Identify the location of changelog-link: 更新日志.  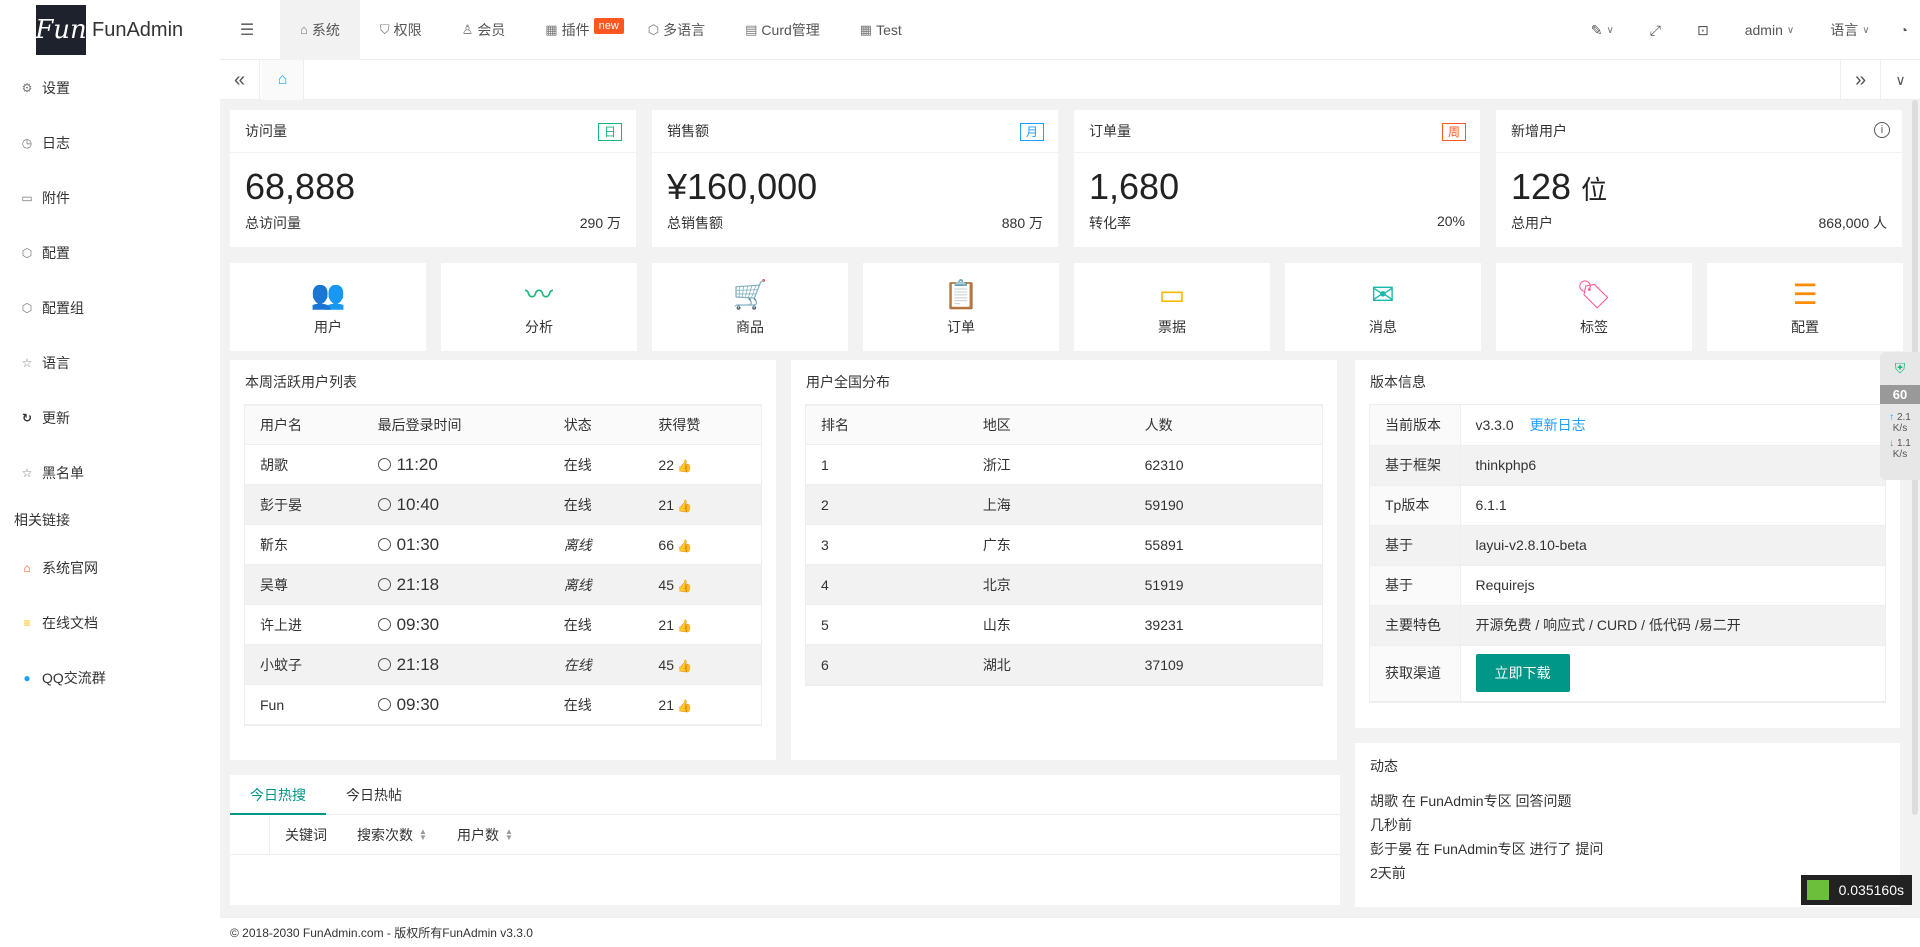
(1558, 425).